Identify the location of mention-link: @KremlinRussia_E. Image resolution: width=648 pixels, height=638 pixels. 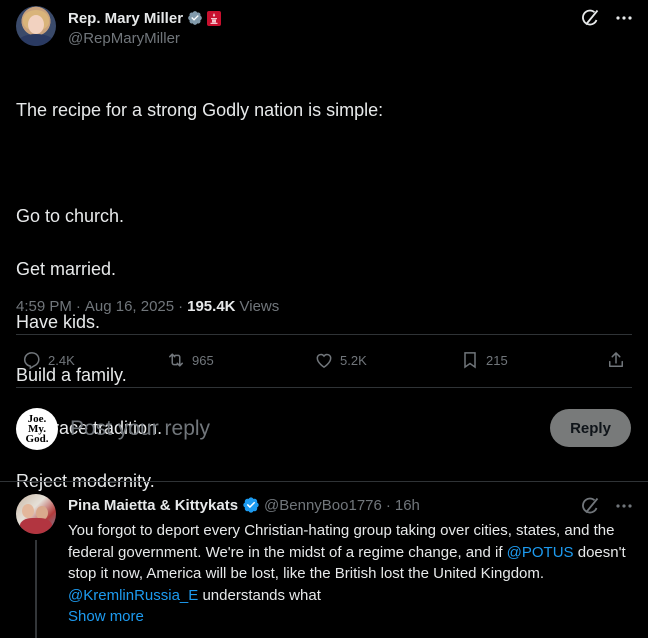
(133, 595).